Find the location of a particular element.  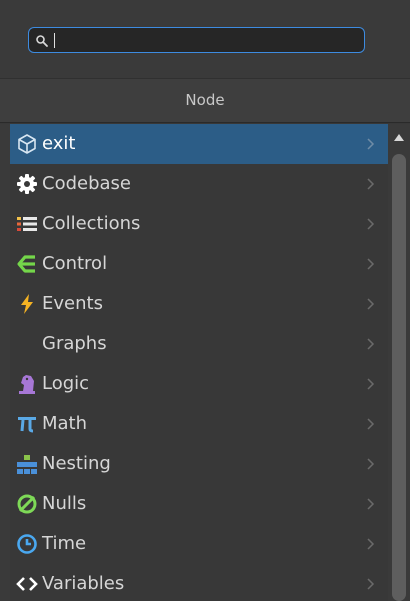

lightning-icon is located at coordinates (27, 304).